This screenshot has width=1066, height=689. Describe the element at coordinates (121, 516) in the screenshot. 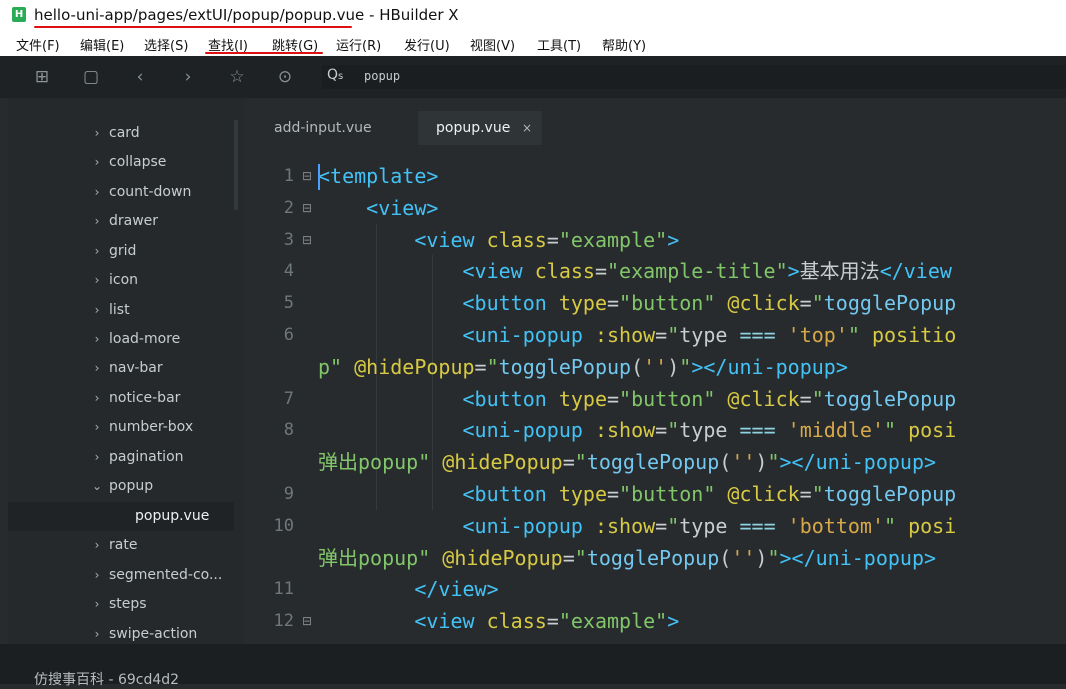

I see `tree-item-popup-vue: popup.vue` at that location.